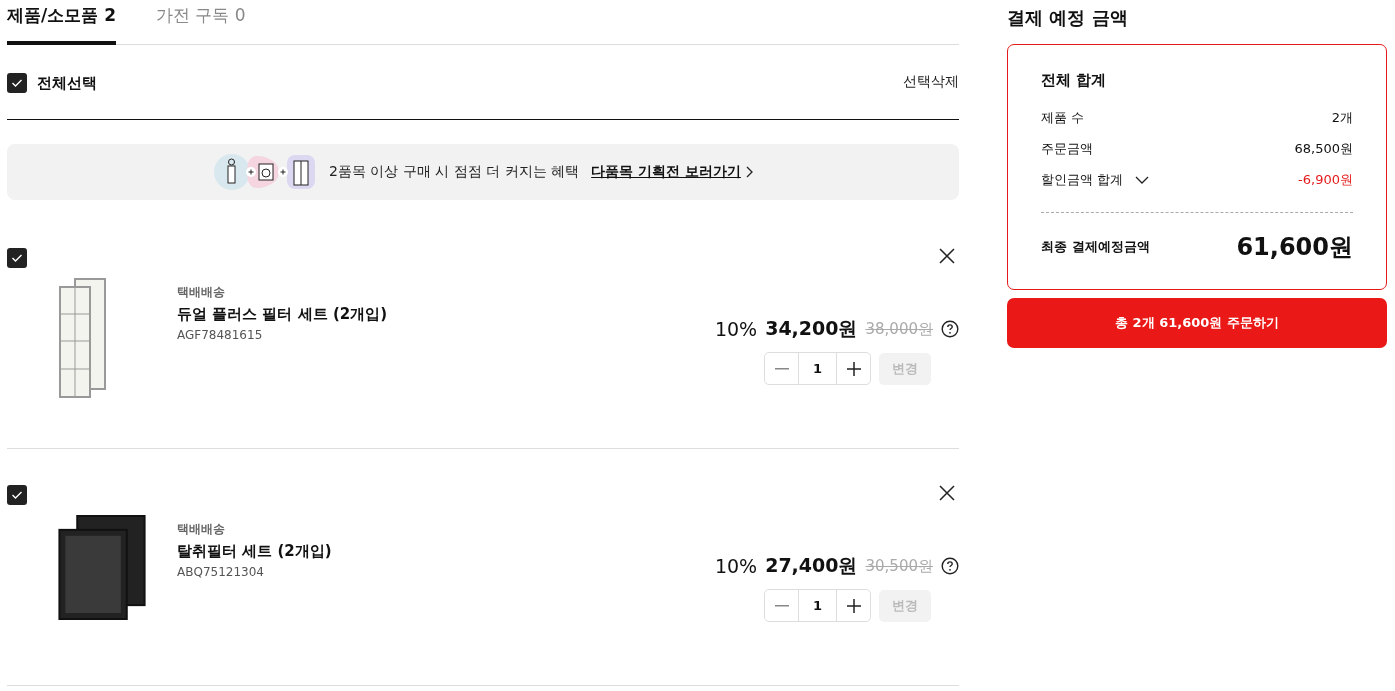 This screenshot has width=1395, height=691. What do you see at coordinates (1067, 148) in the screenshot?
I see `summary-label: 주문금액` at bounding box center [1067, 148].